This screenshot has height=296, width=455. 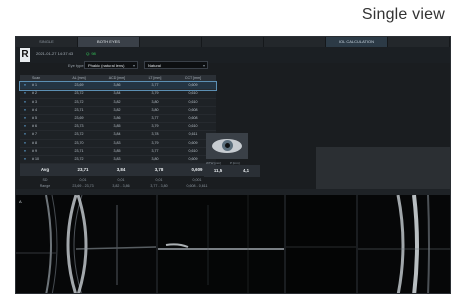 I want to click on tab-single: SINGLE, so click(x=47, y=42).